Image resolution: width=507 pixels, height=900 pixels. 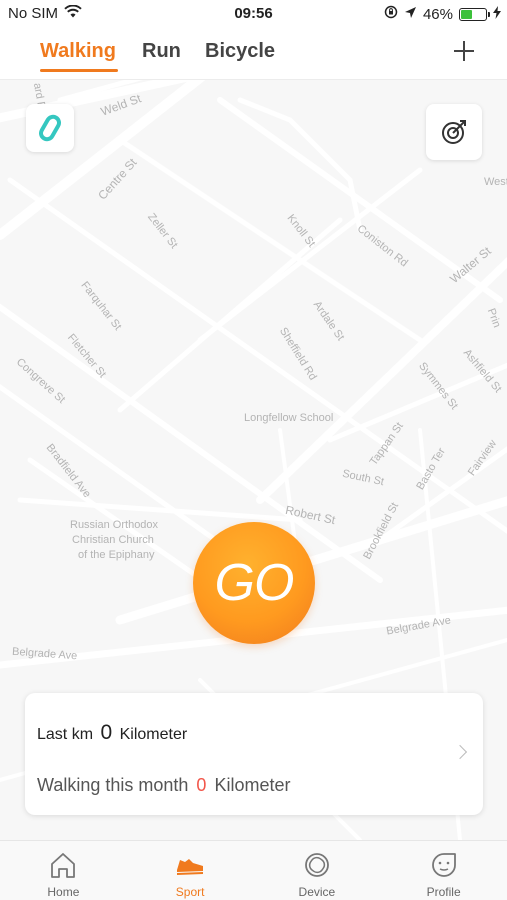 I want to click on battery-percent: 46%, so click(x=437, y=14).